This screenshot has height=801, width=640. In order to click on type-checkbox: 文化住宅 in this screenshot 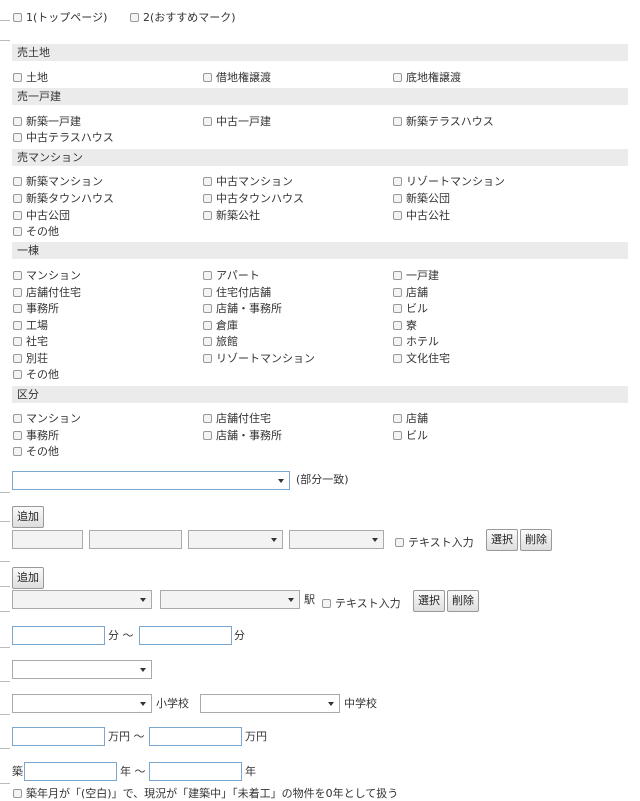, I will do `click(421, 358)`.